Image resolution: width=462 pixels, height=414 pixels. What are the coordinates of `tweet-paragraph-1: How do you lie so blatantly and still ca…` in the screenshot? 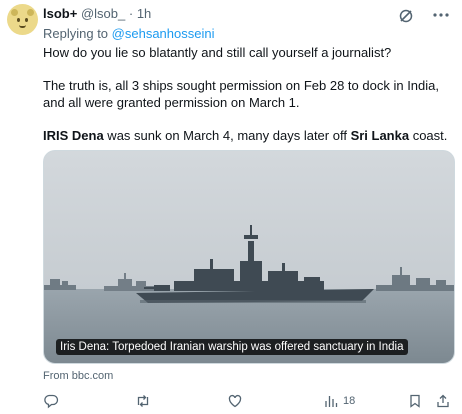 It's located at (217, 52).